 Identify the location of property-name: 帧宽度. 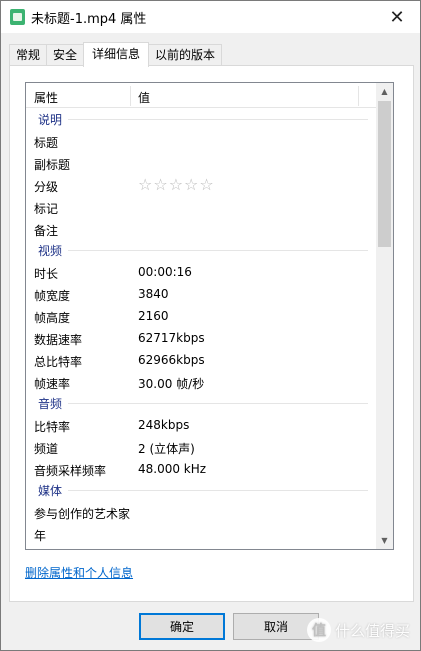
(52, 296).